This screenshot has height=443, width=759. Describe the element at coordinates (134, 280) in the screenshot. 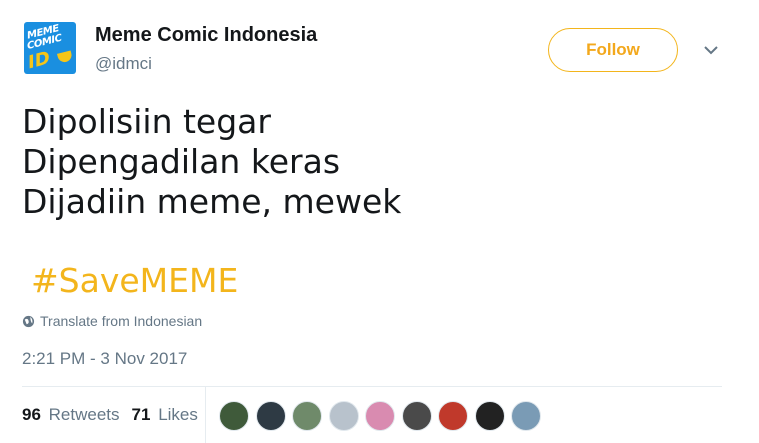

I see `hashtag-link: #SaveMEME` at that location.